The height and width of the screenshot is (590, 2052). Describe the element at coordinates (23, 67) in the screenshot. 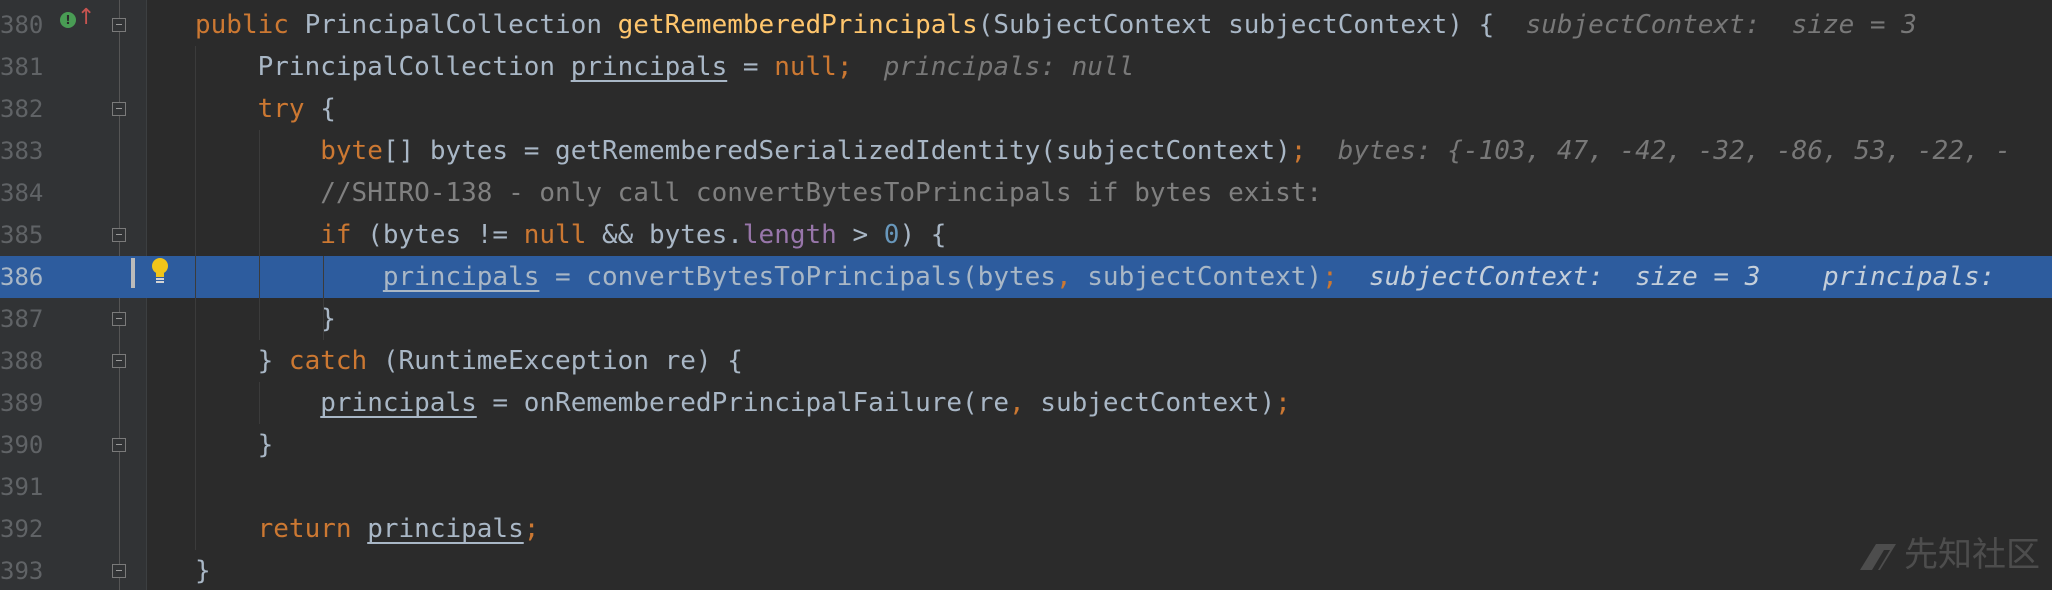

I see `line-number: 381` at that location.